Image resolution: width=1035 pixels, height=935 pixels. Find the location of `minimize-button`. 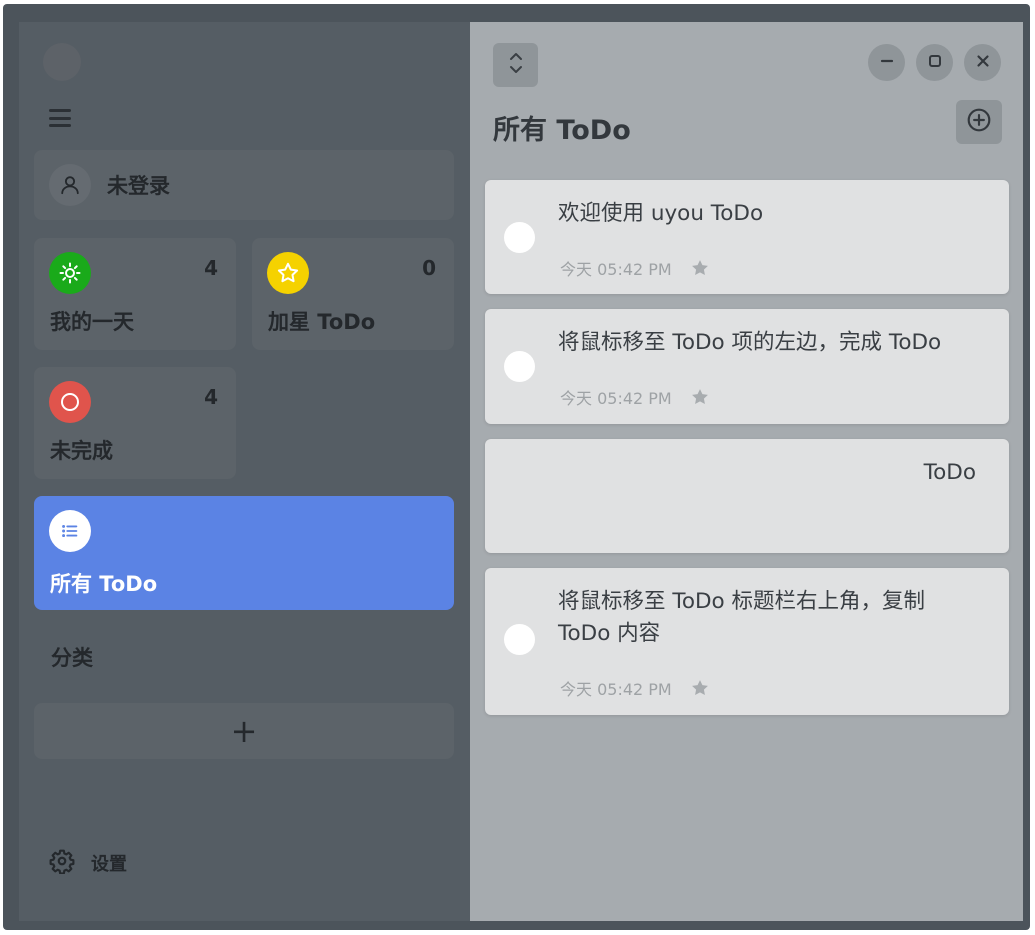

minimize-button is located at coordinates (886, 62).